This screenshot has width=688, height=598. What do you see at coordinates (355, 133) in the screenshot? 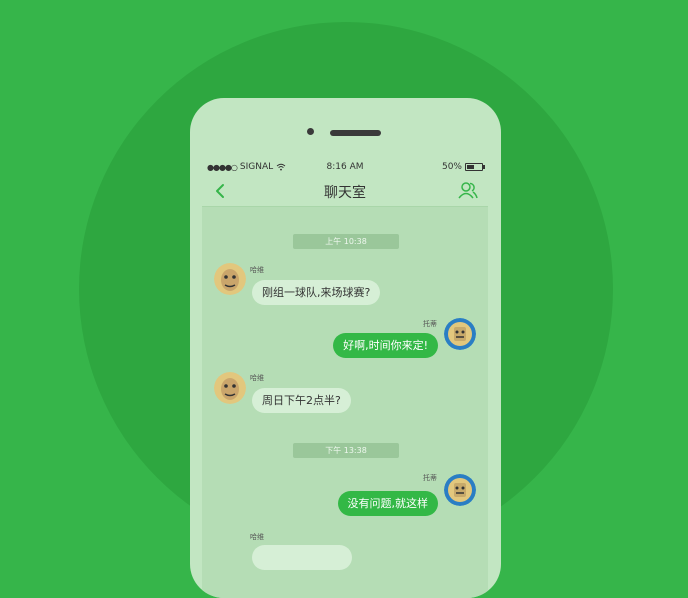
I see `speaker-grill` at bounding box center [355, 133].